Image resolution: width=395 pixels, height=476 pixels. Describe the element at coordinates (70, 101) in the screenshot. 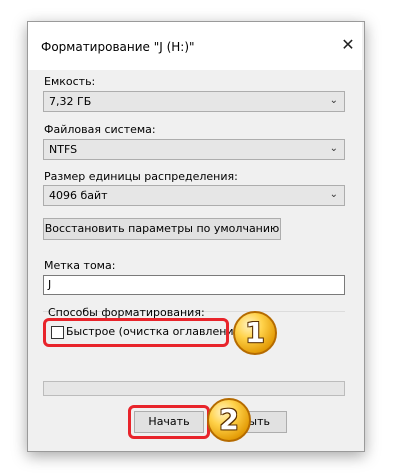

I see `capacity-value: 7,32 ГБ` at that location.